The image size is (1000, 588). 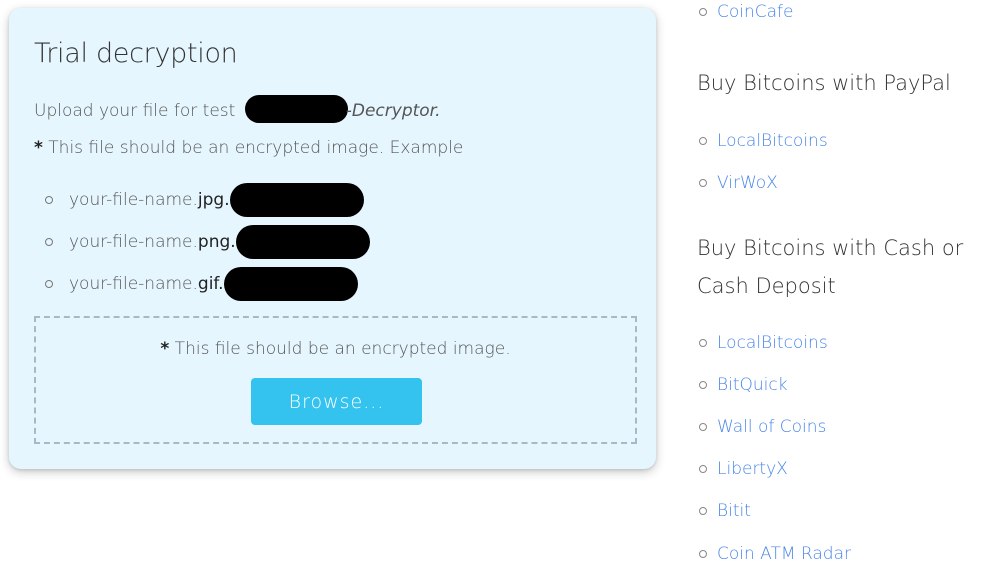 I want to click on link-bitit: Bitit, so click(x=734, y=511).